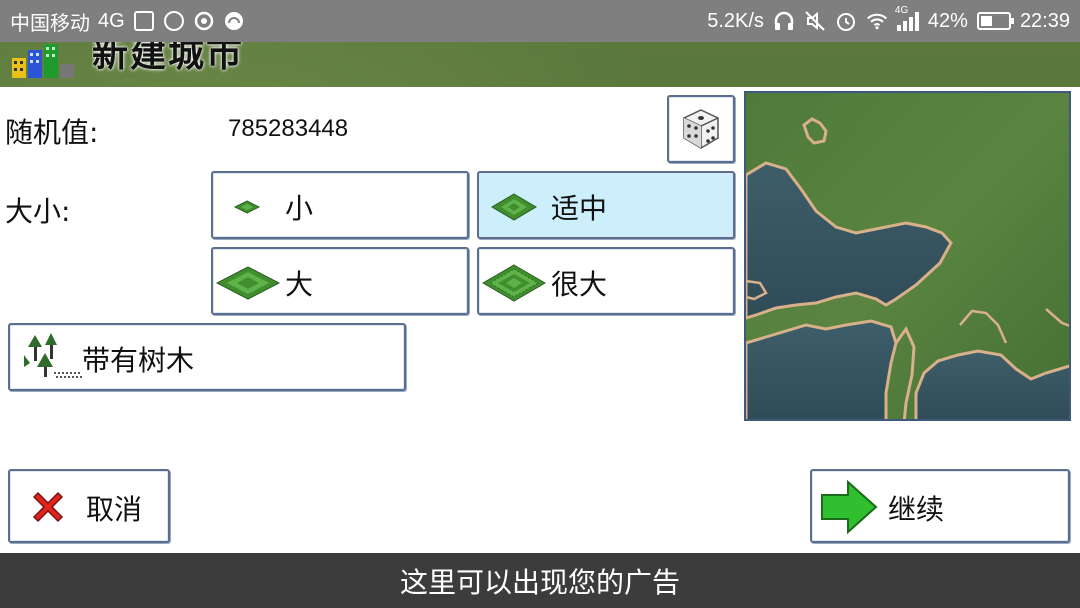 The height and width of the screenshot is (608, 1080). I want to click on clock: 22:39, so click(1044, 20).